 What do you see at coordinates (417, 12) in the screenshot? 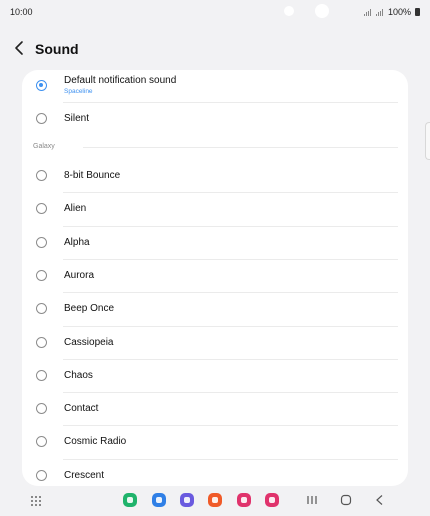
I see `battery-icon` at bounding box center [417, 12].